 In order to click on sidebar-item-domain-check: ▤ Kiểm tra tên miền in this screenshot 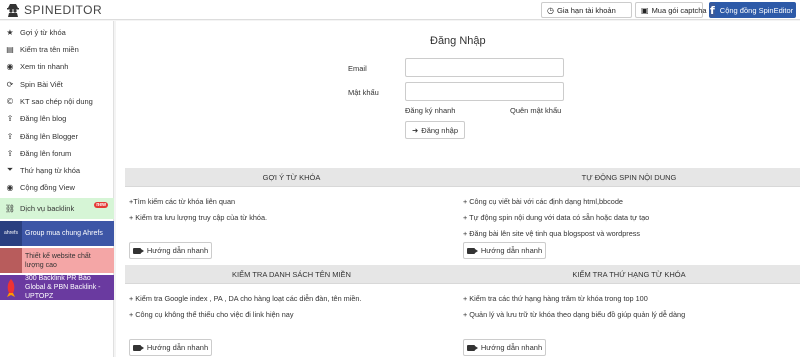, I will do `click(57, 49)`.